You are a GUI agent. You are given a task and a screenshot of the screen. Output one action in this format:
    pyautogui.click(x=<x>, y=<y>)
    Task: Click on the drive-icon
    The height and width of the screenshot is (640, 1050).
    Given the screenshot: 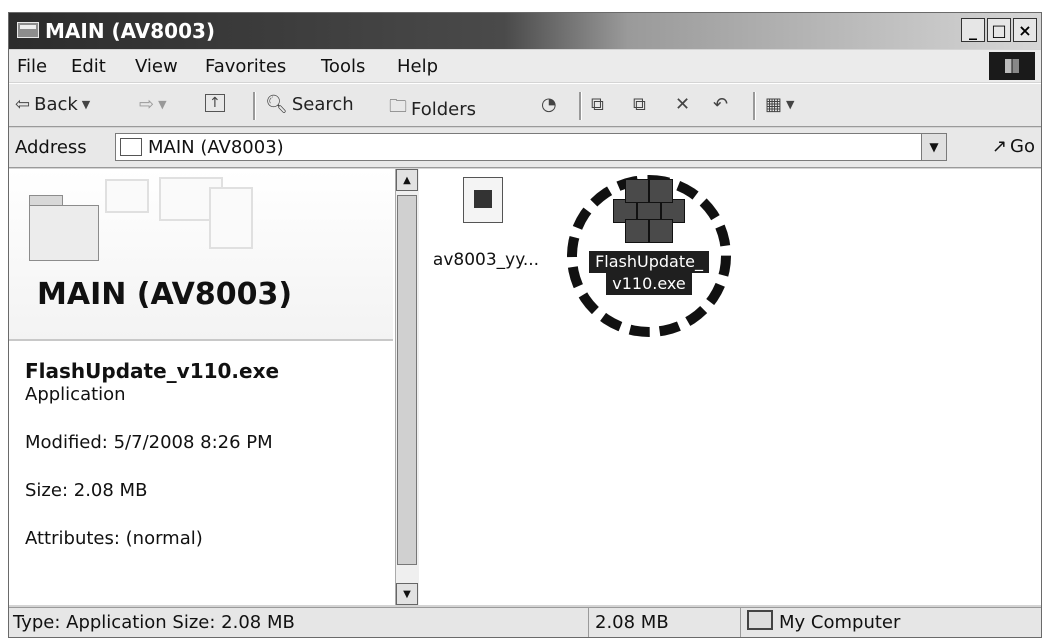 What is the action you would take?
    pyautogui.click(x=28, y=30)
    